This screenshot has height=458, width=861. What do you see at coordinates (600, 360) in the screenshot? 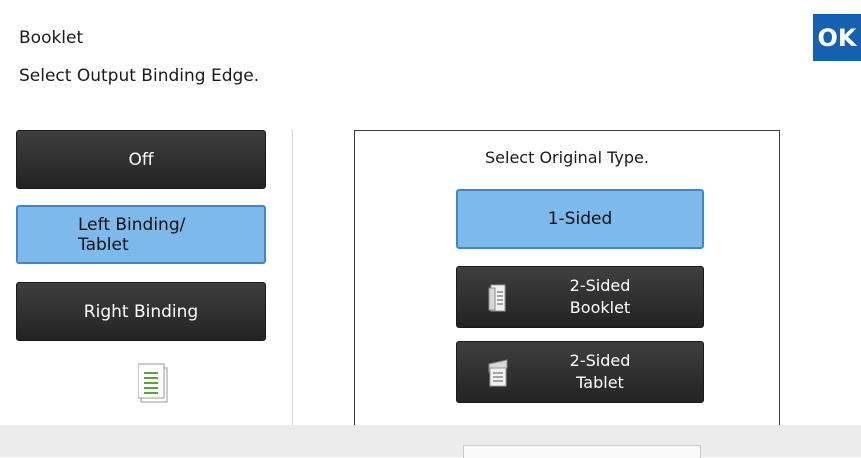
I see `tablet-line1: 2-Sided` at bounding box center [600, 360].